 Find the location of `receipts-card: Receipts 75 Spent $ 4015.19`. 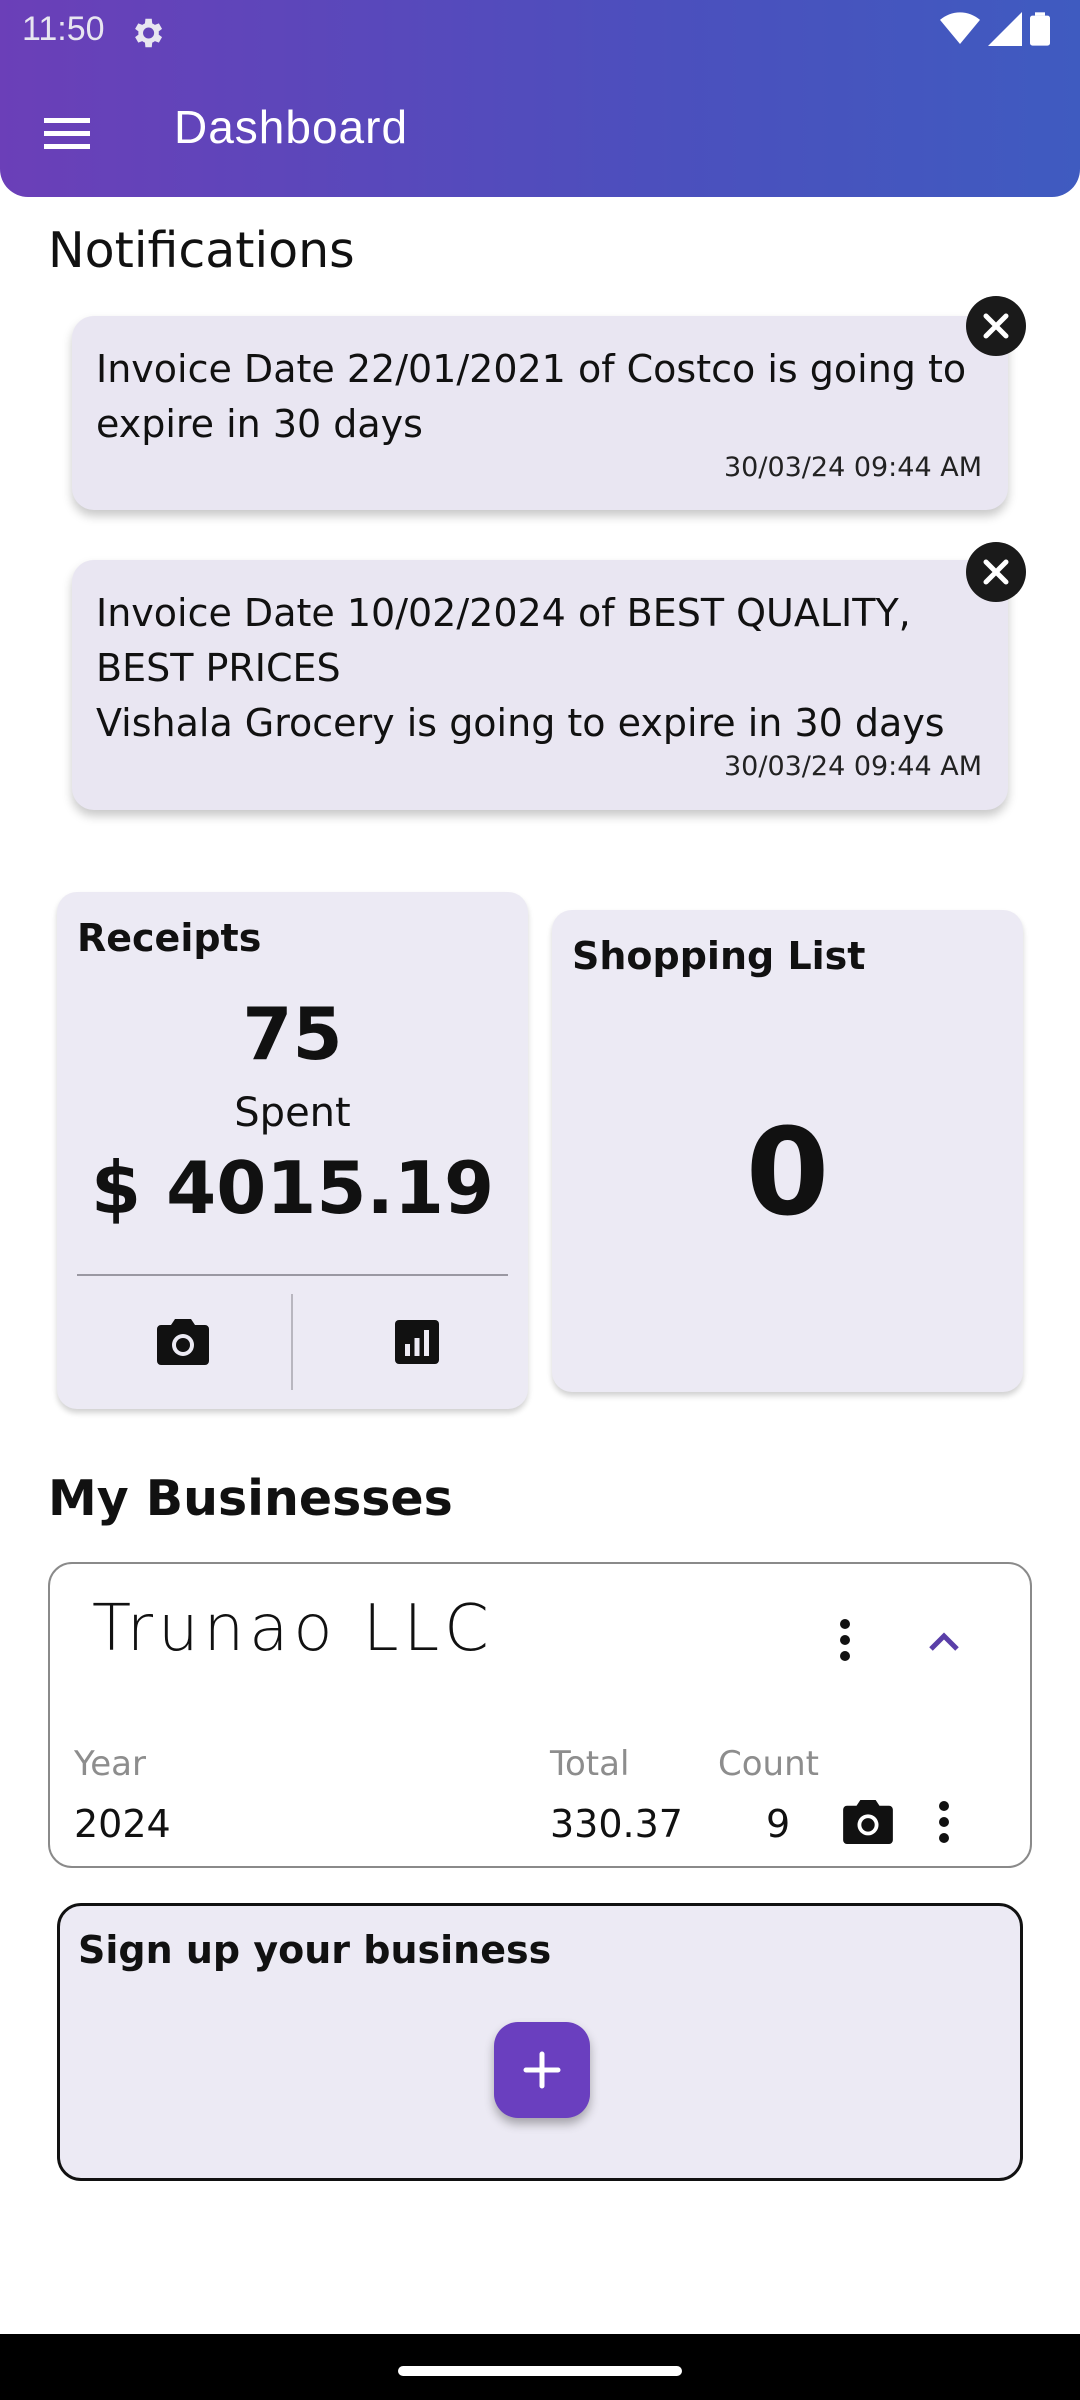

receipts-card: Receipts 75 Spent $ 4015.19 is located at coordinates (292, 1150).